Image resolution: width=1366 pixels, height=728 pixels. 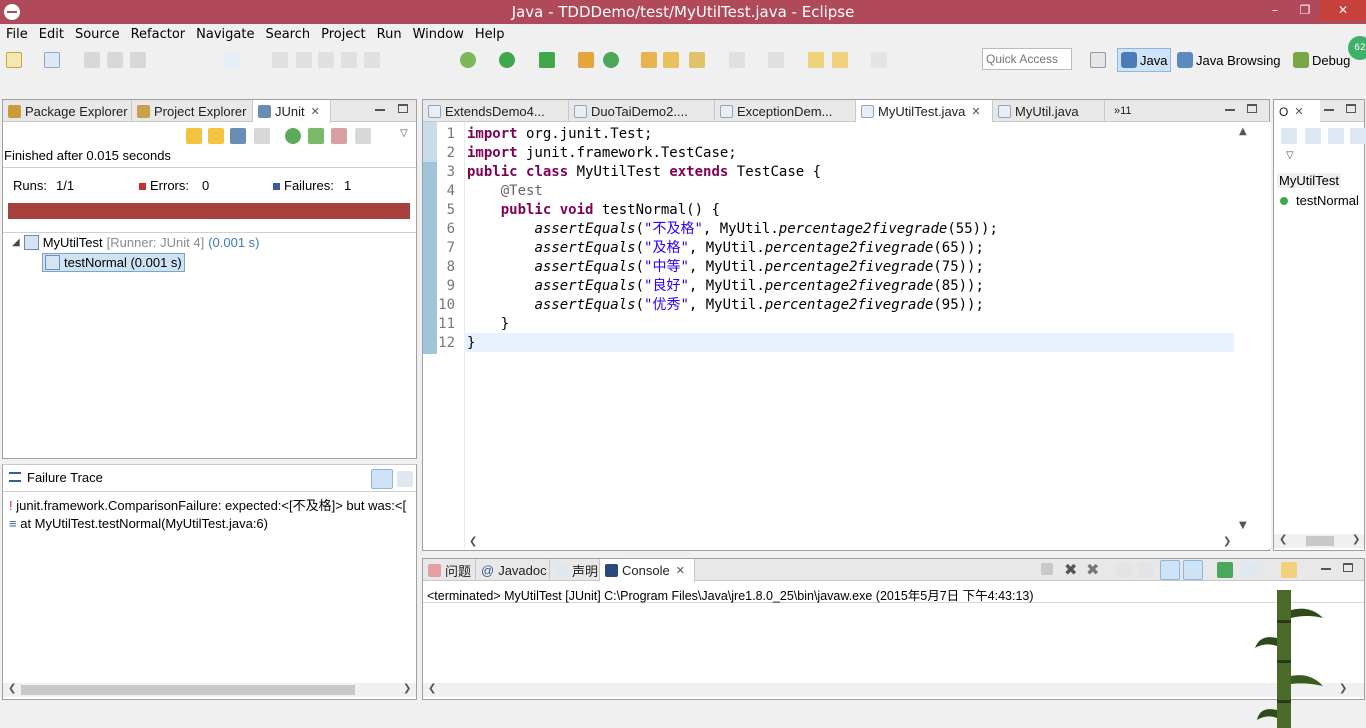 What do you see at coordinates (1193, 570) in the screenshot?
I see `show-on-error-icon` at bounding box center [1193, 570].